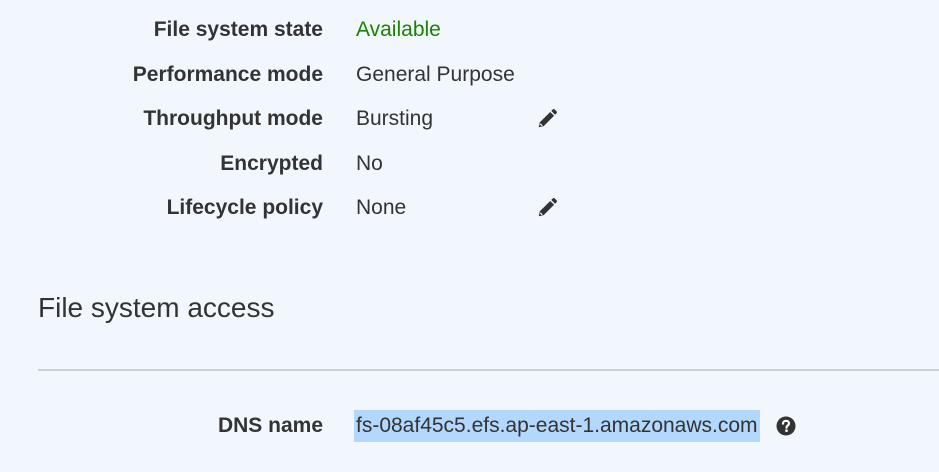 The width and height of the screenshot is (939, 472). Describe the element at coordinates (469, 164) in the screenshot. I see `detail-row-encrypted: Encrypted No` at that location.